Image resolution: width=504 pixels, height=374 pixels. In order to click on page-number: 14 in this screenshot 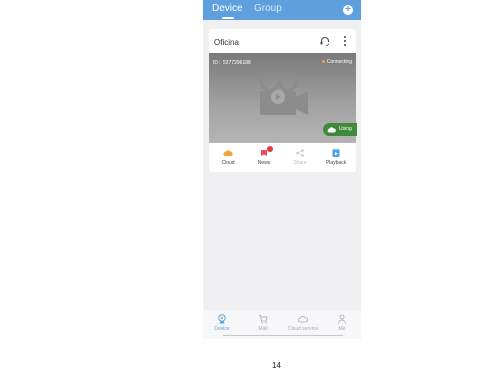, I will do `click(276, 365)`.